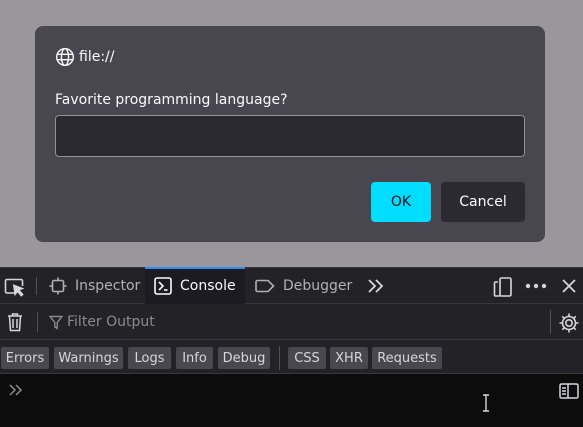  Describe the element at coordinates (550, 322) in the screenshot. I see `filter-separator-right` at that location.